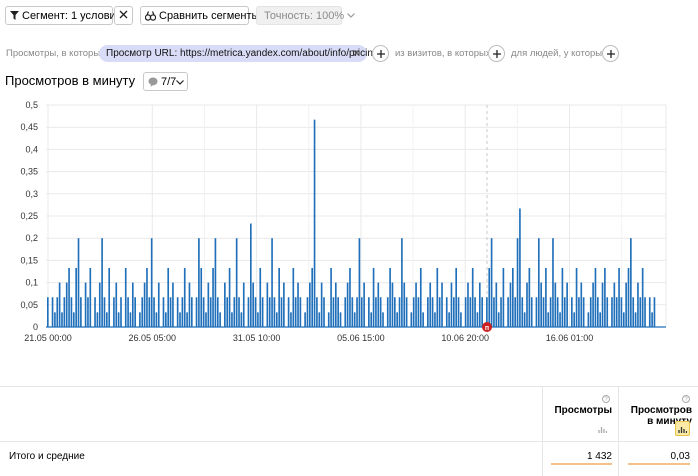 Image resolution: width=698 pixels, height=476 pixels. I want to click on add-people-condition-button, so click(610, 53).